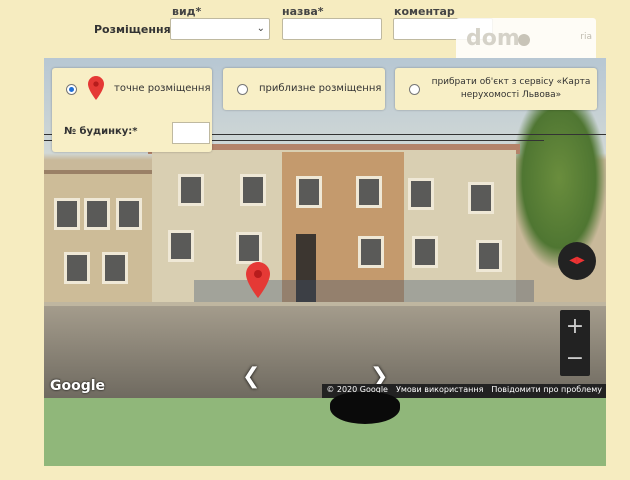 The width and height of the screenshot is (630, 480). Describe the element at coordinates (303, 11) in the screenshot. I see `name-label: назва*` at that location.